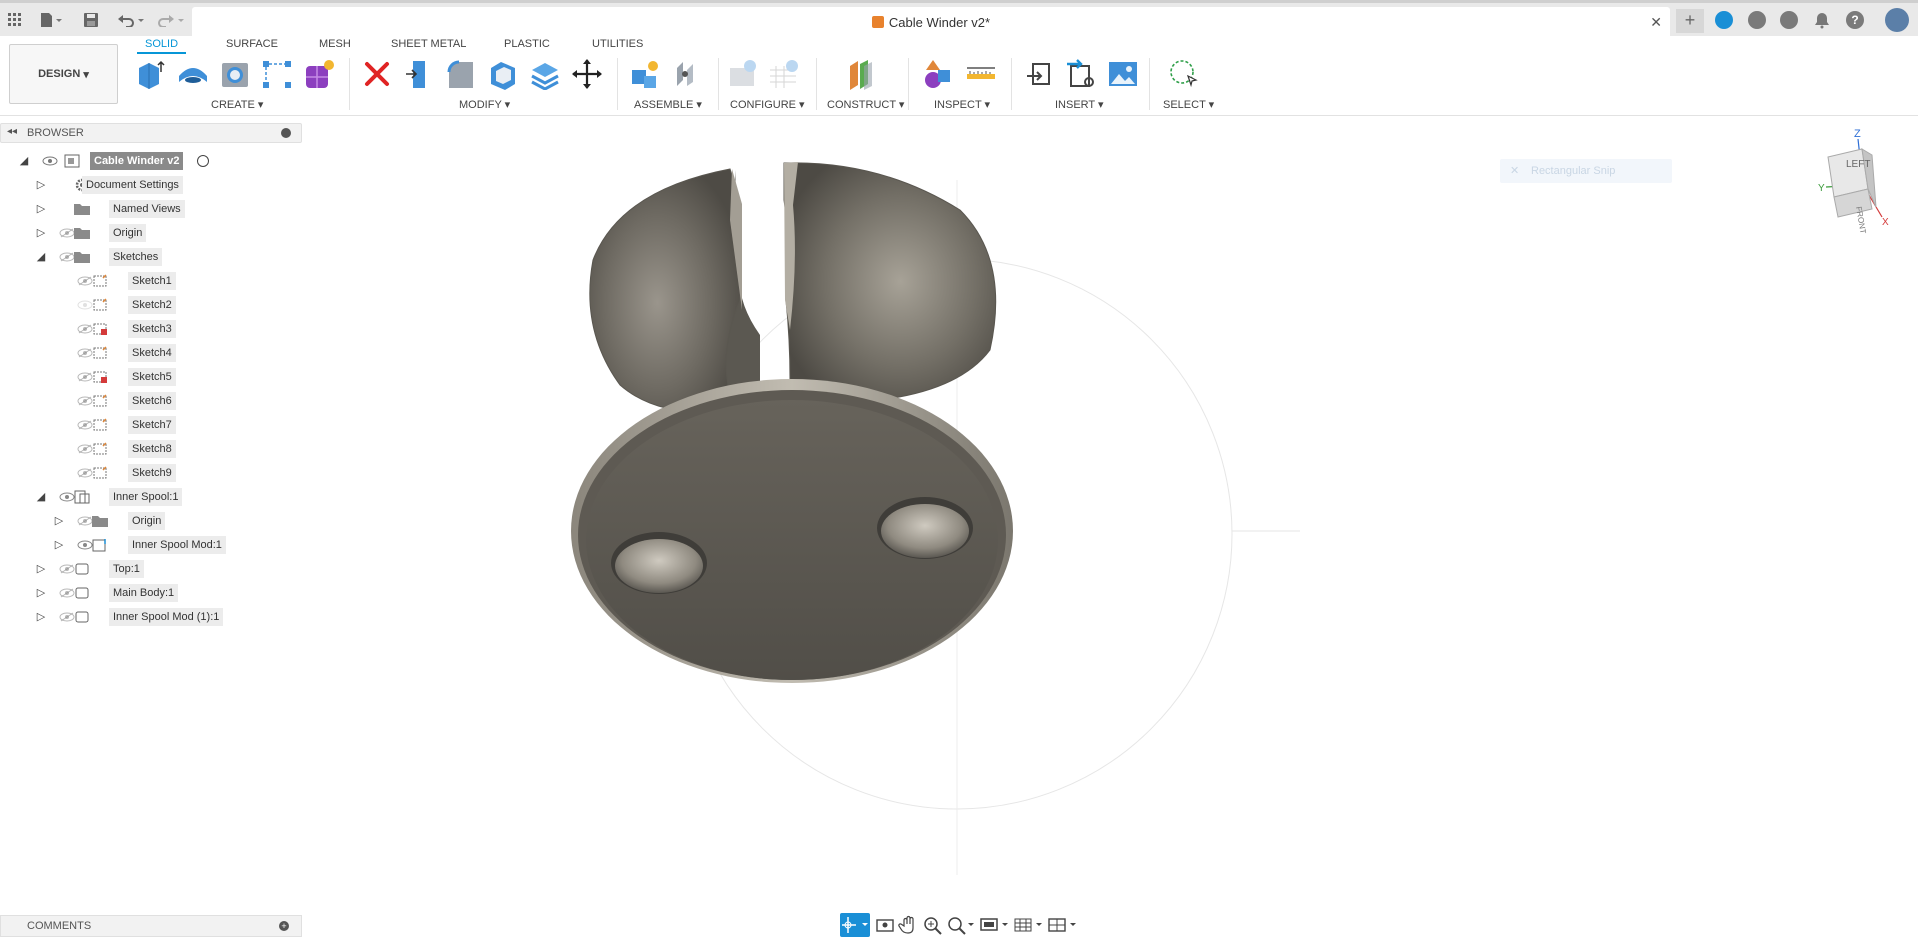 The width and height of the screenshot is (1918, 943). What do you see at coordinates (545, 74) in the screenshot?
I see `combine-icon` at bounding box center [545, 74].